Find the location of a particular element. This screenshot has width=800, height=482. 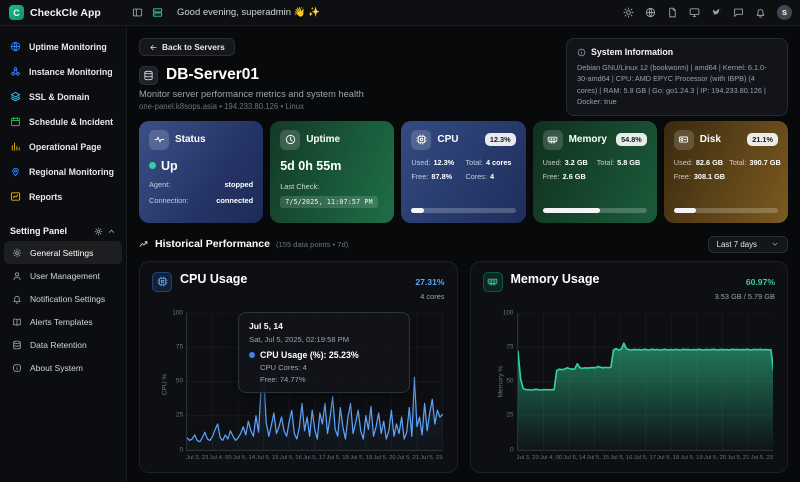

header-actions: S is located at coordinates (709, 13).